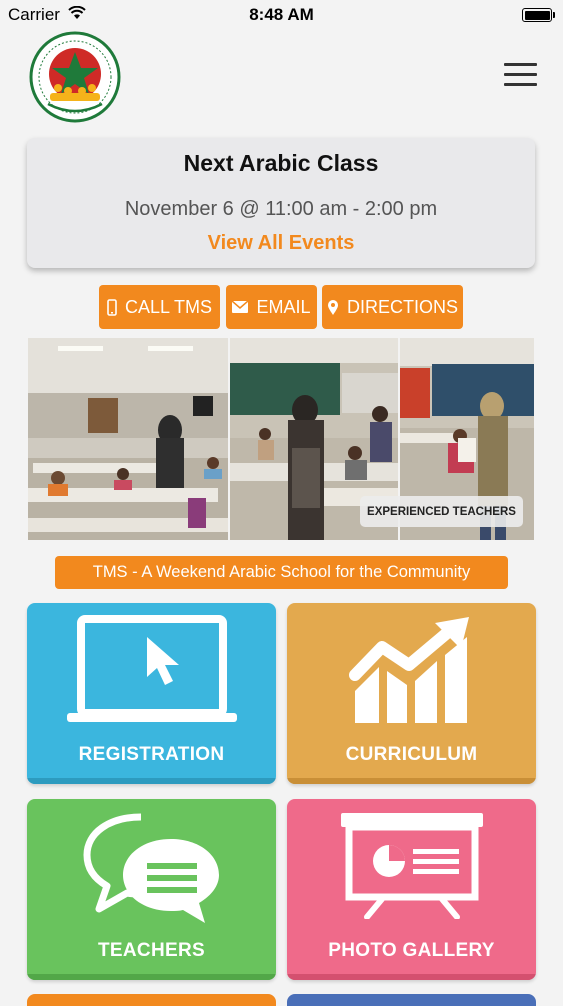  What do you see at coordinates (409, 670) in the screenshot?
I see `growth-chart-icon` at bounding box center [409, 670].